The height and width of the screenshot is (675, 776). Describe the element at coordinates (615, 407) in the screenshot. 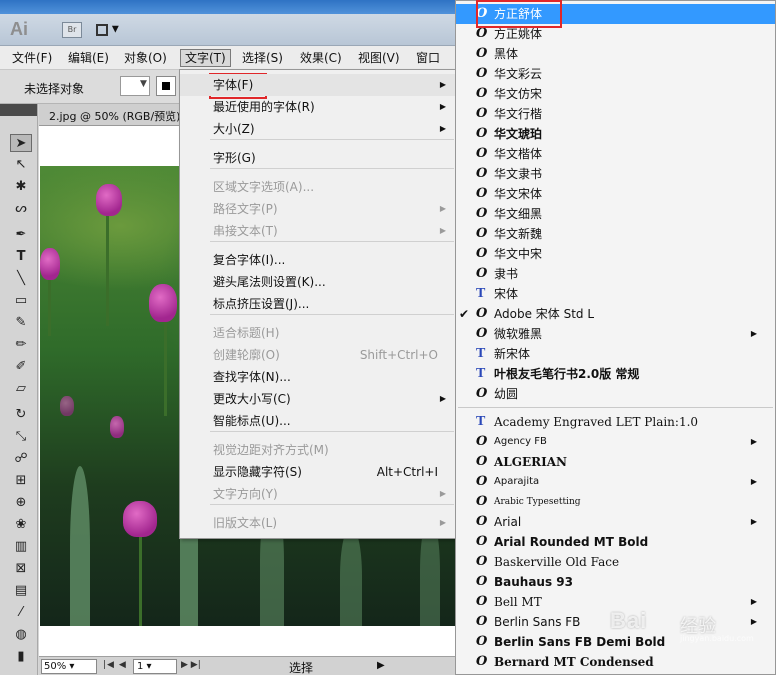

I see `menu-separator` at that location.